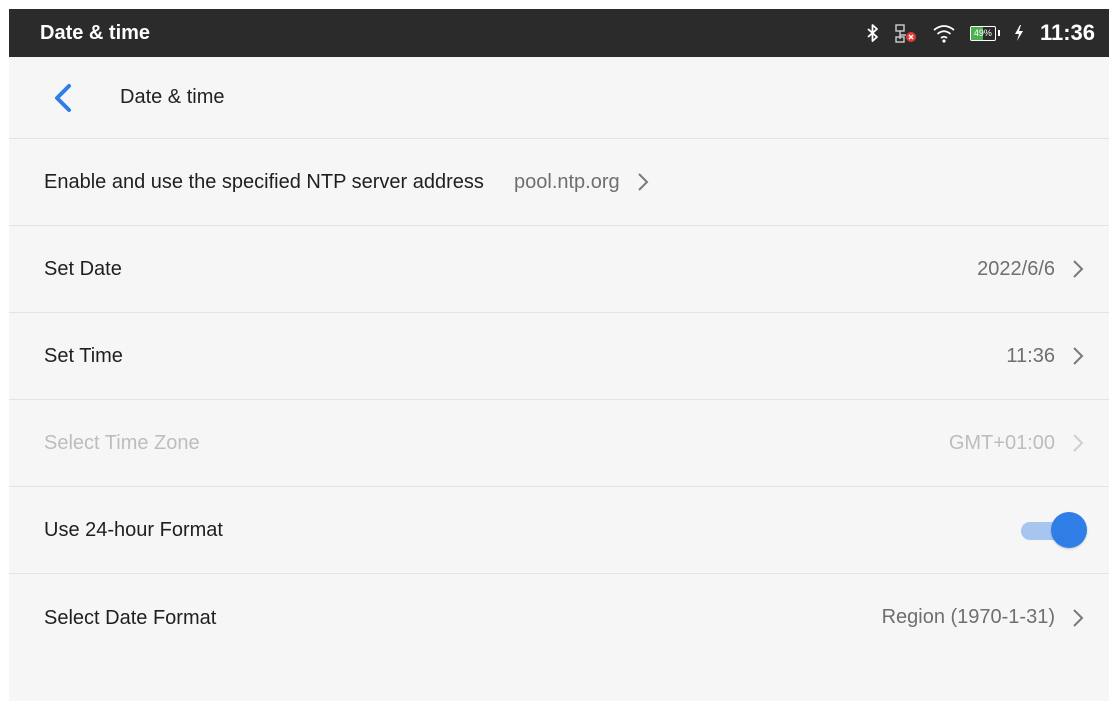  I want to click on set-date-row: Set Date 2022/6/6, so click(559, 269).